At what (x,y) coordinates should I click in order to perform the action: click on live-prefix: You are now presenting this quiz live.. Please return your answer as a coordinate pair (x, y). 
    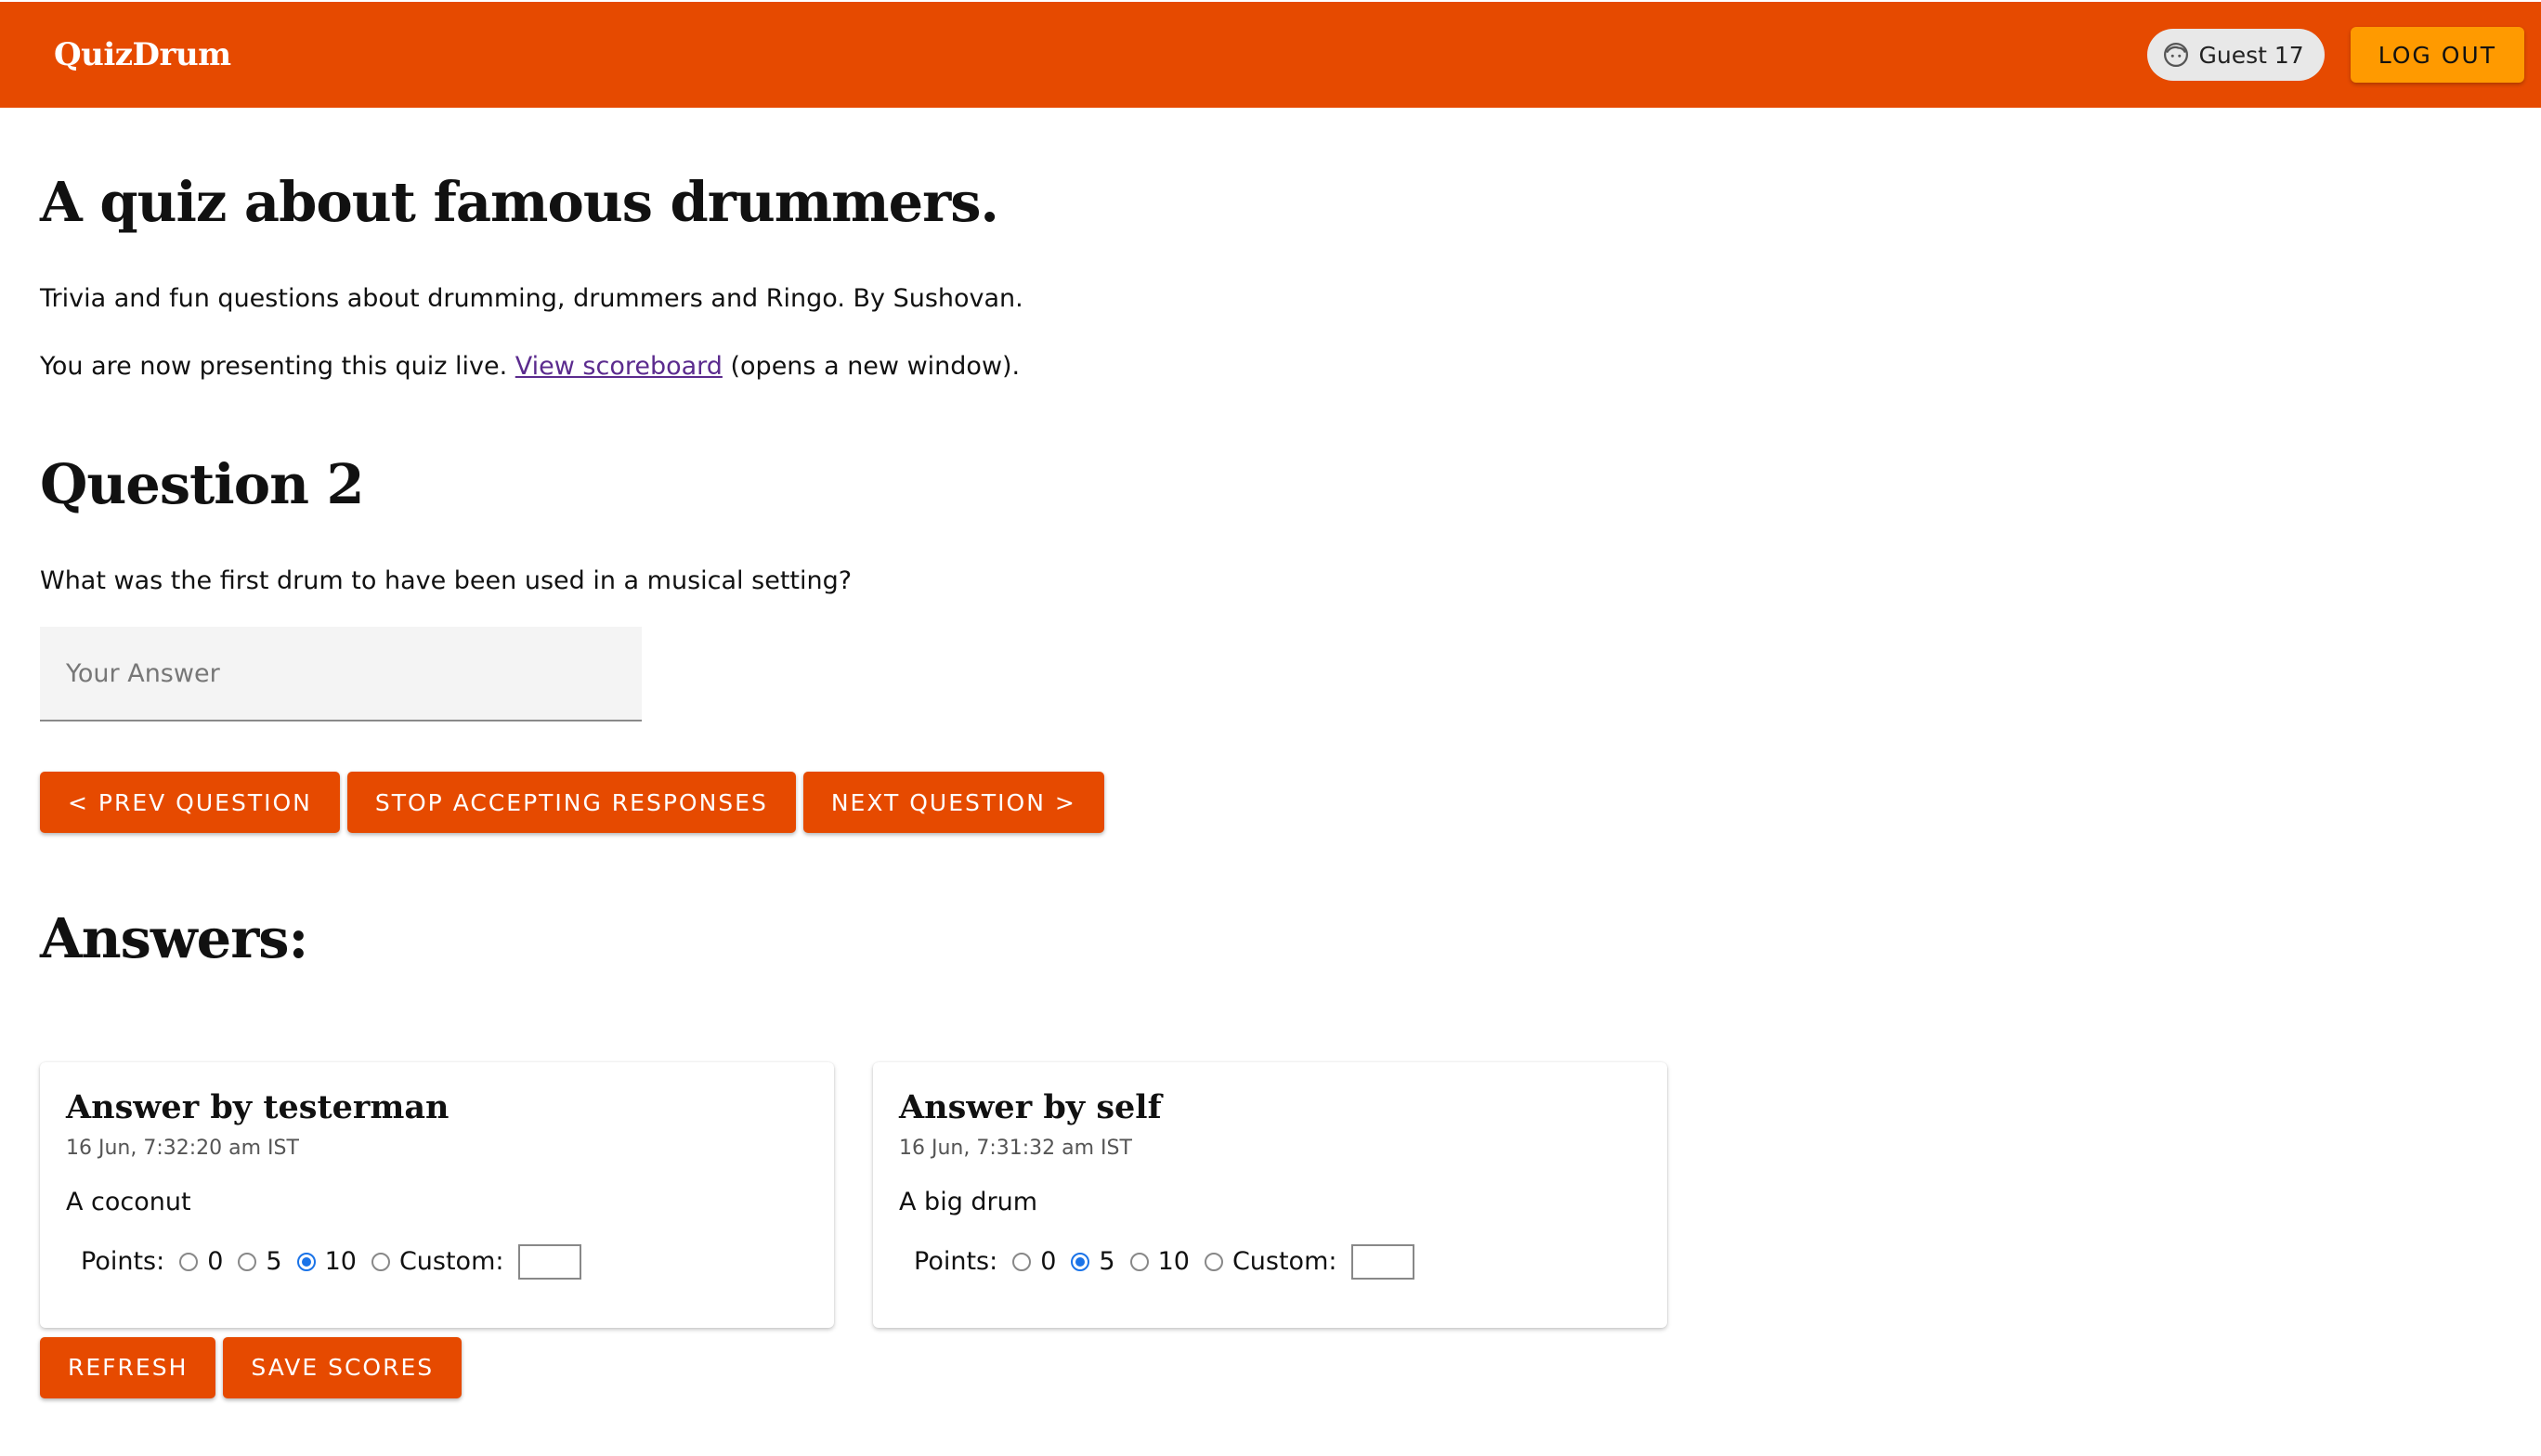
    Looking at the image, I should click on (277, 366).